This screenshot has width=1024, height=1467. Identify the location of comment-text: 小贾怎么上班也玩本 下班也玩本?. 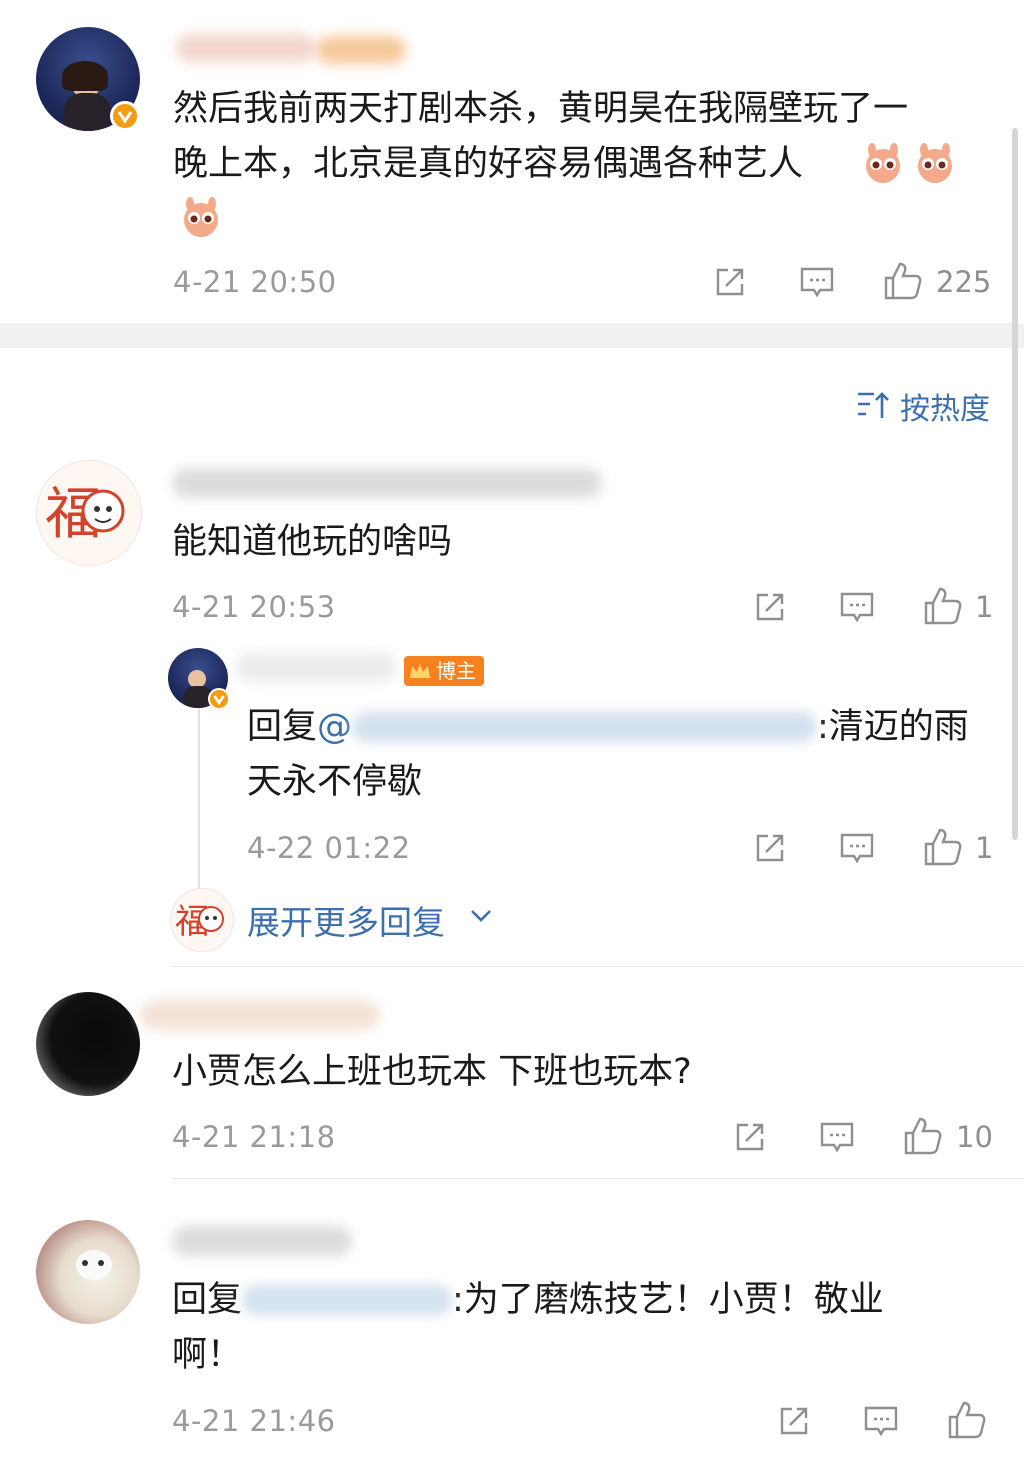
(432, 1072).